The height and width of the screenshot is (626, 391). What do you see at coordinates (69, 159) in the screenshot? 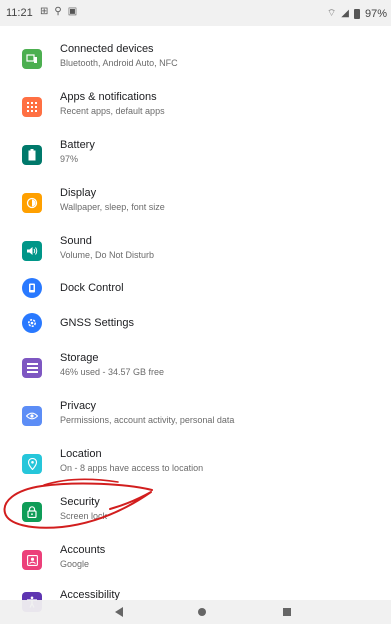
I see `item-subtitle: 97%` at bounding box center [69, 159].